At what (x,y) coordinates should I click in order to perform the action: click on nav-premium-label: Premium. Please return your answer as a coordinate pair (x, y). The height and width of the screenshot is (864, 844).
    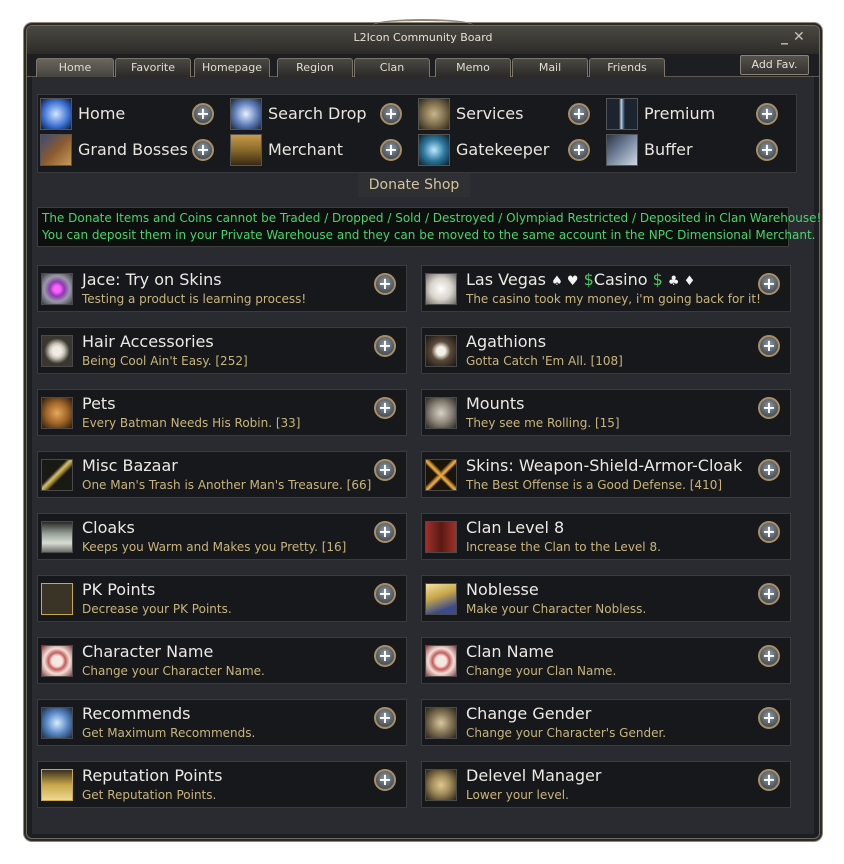
    Looking at the image, I should click on (680, 113).